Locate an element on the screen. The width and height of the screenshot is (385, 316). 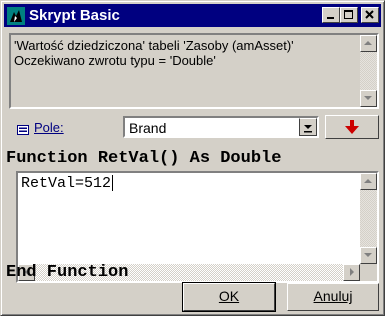
maximize-icon is located at coordinates (348, 14).